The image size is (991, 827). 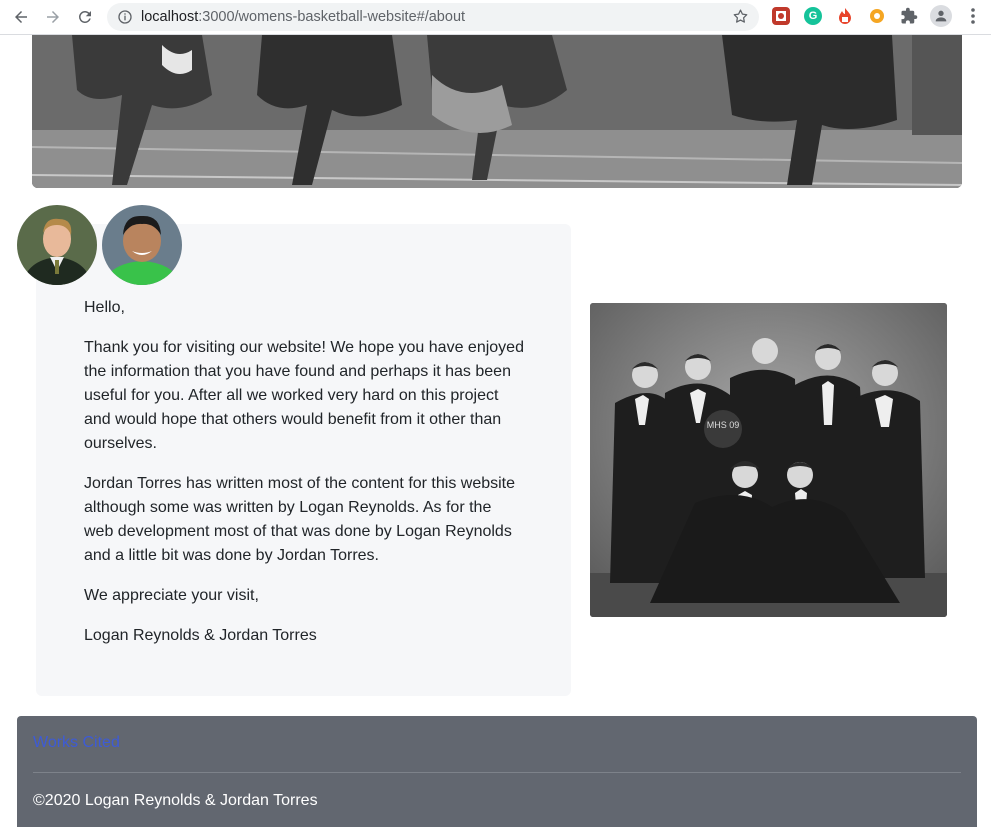 I want to click on extension-red-icon, so click(x=781, y=16).